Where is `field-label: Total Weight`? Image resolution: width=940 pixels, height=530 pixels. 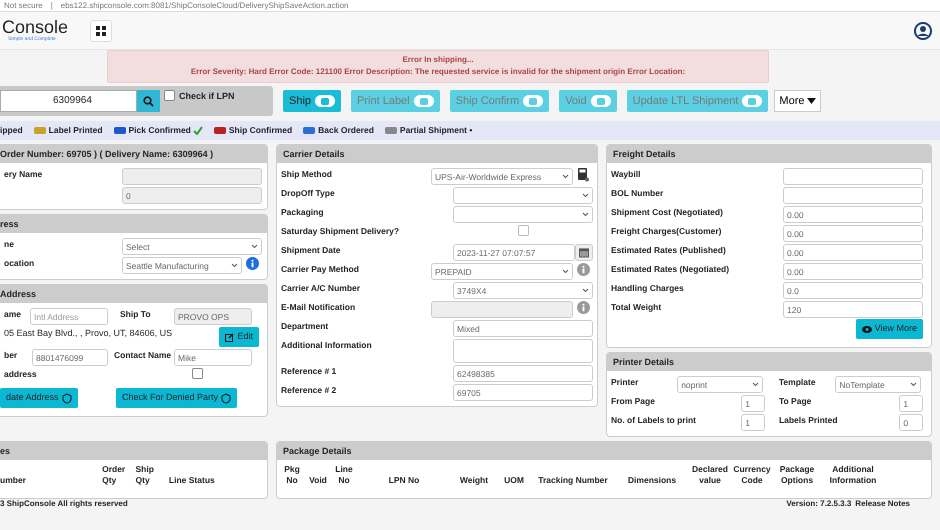 field-label: Total Weight is located at coordinates (636, 307).